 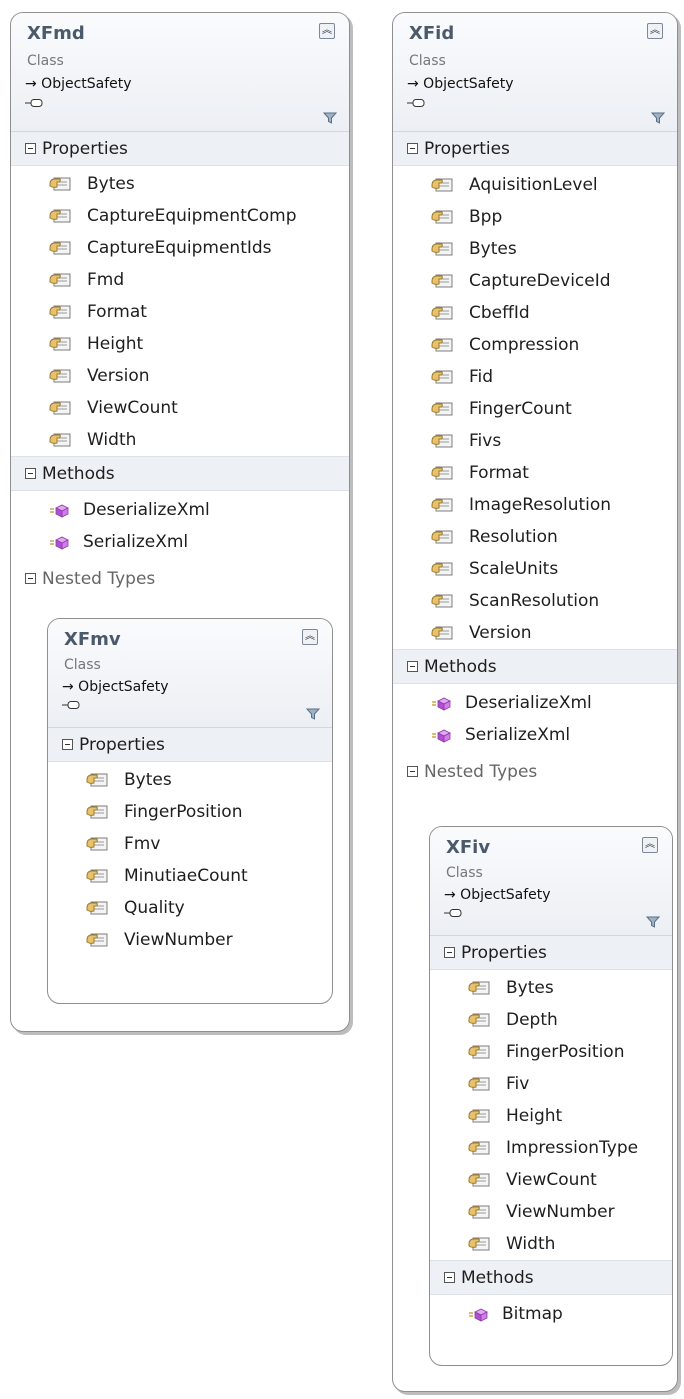 I want to click on class-header: XFmd Class → ObjectSafety ︽, so click(x=180, y=72).